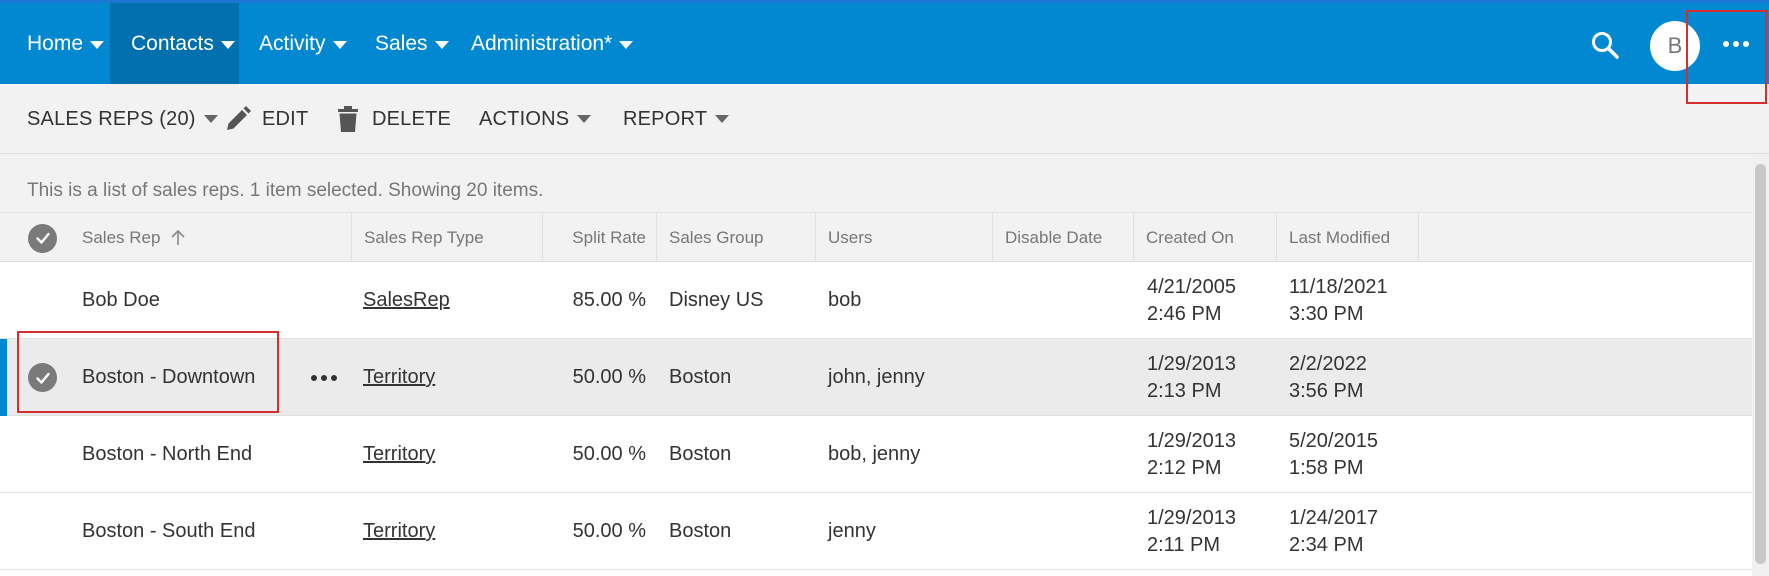 This screenshot has height=576, width=1769. What do you see at coordinates (168, 377) in the screenshot?
I see `sales-rep-name: Boston - Downtown` at bounding box center [168, 377].